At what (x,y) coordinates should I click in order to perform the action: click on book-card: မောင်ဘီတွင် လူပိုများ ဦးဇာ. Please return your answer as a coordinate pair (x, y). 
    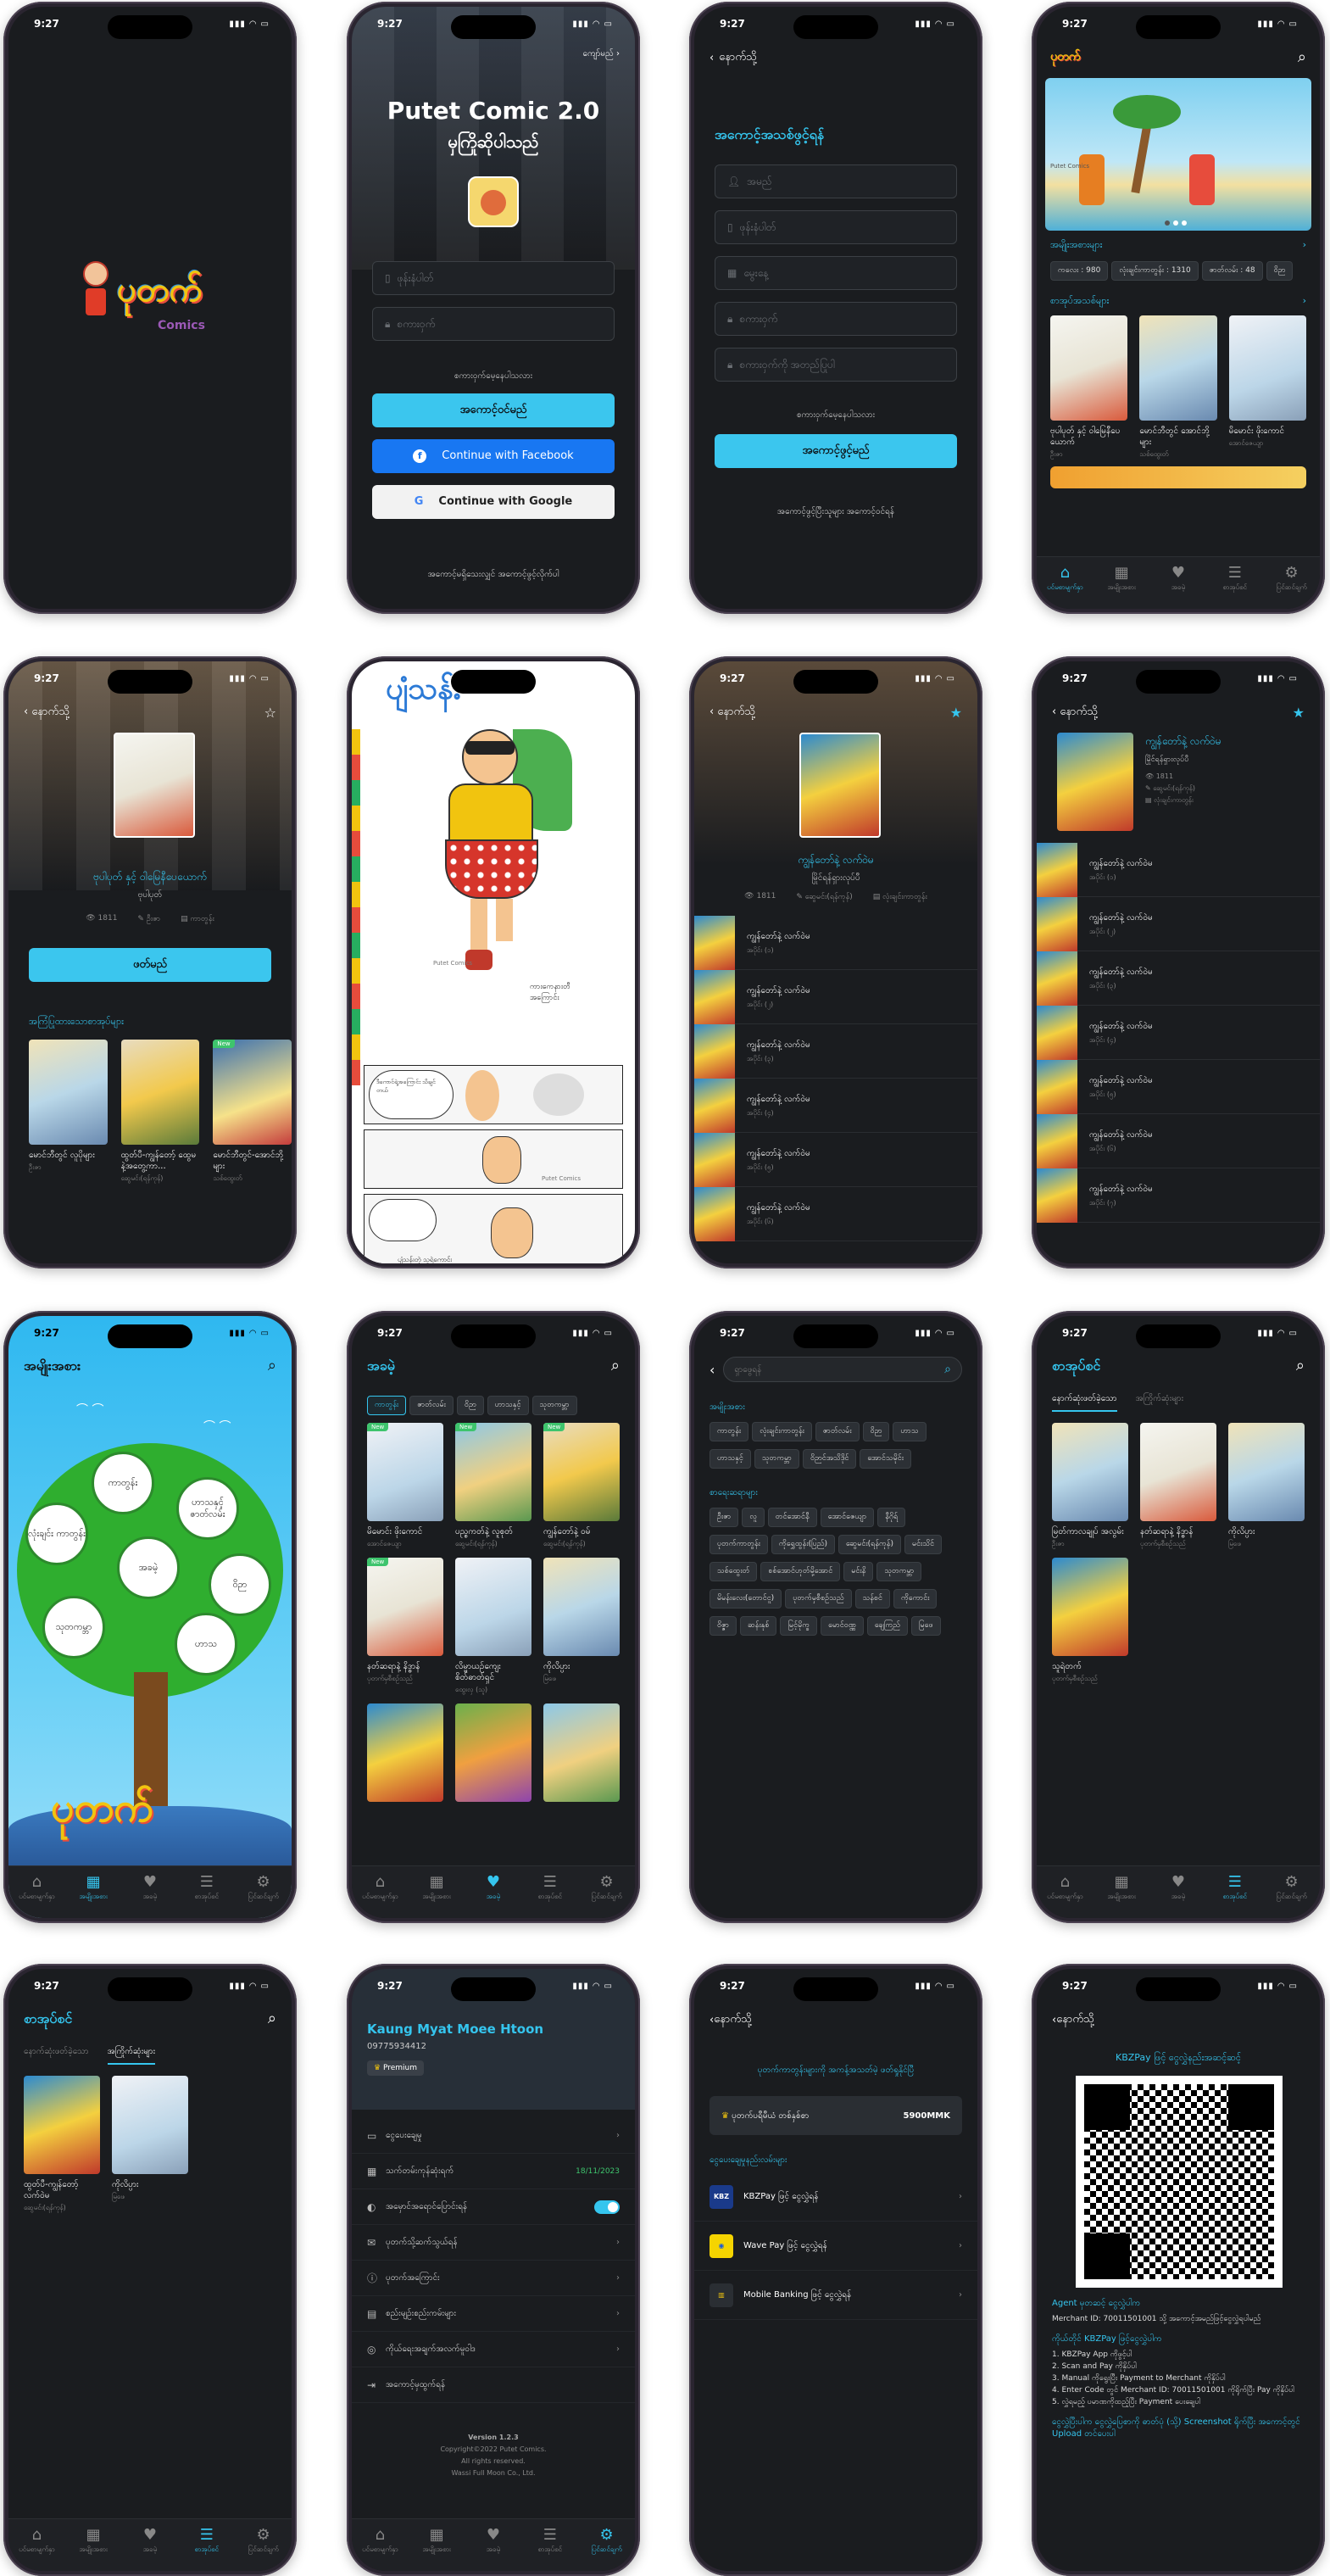
    Looking at the image, I should click on (68, 1112).